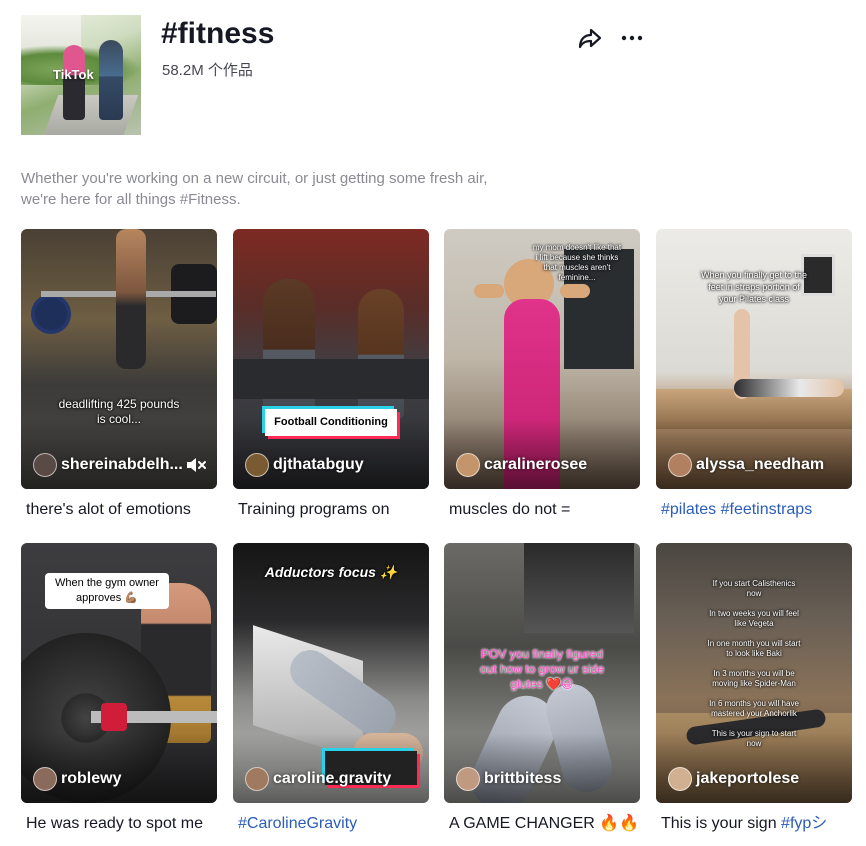 The width and height of the screenshot is (866, 846). What do you see at coordinates (196, 465) in the screenshot?
I see `mute-icon` at bounding box center [196, 465].